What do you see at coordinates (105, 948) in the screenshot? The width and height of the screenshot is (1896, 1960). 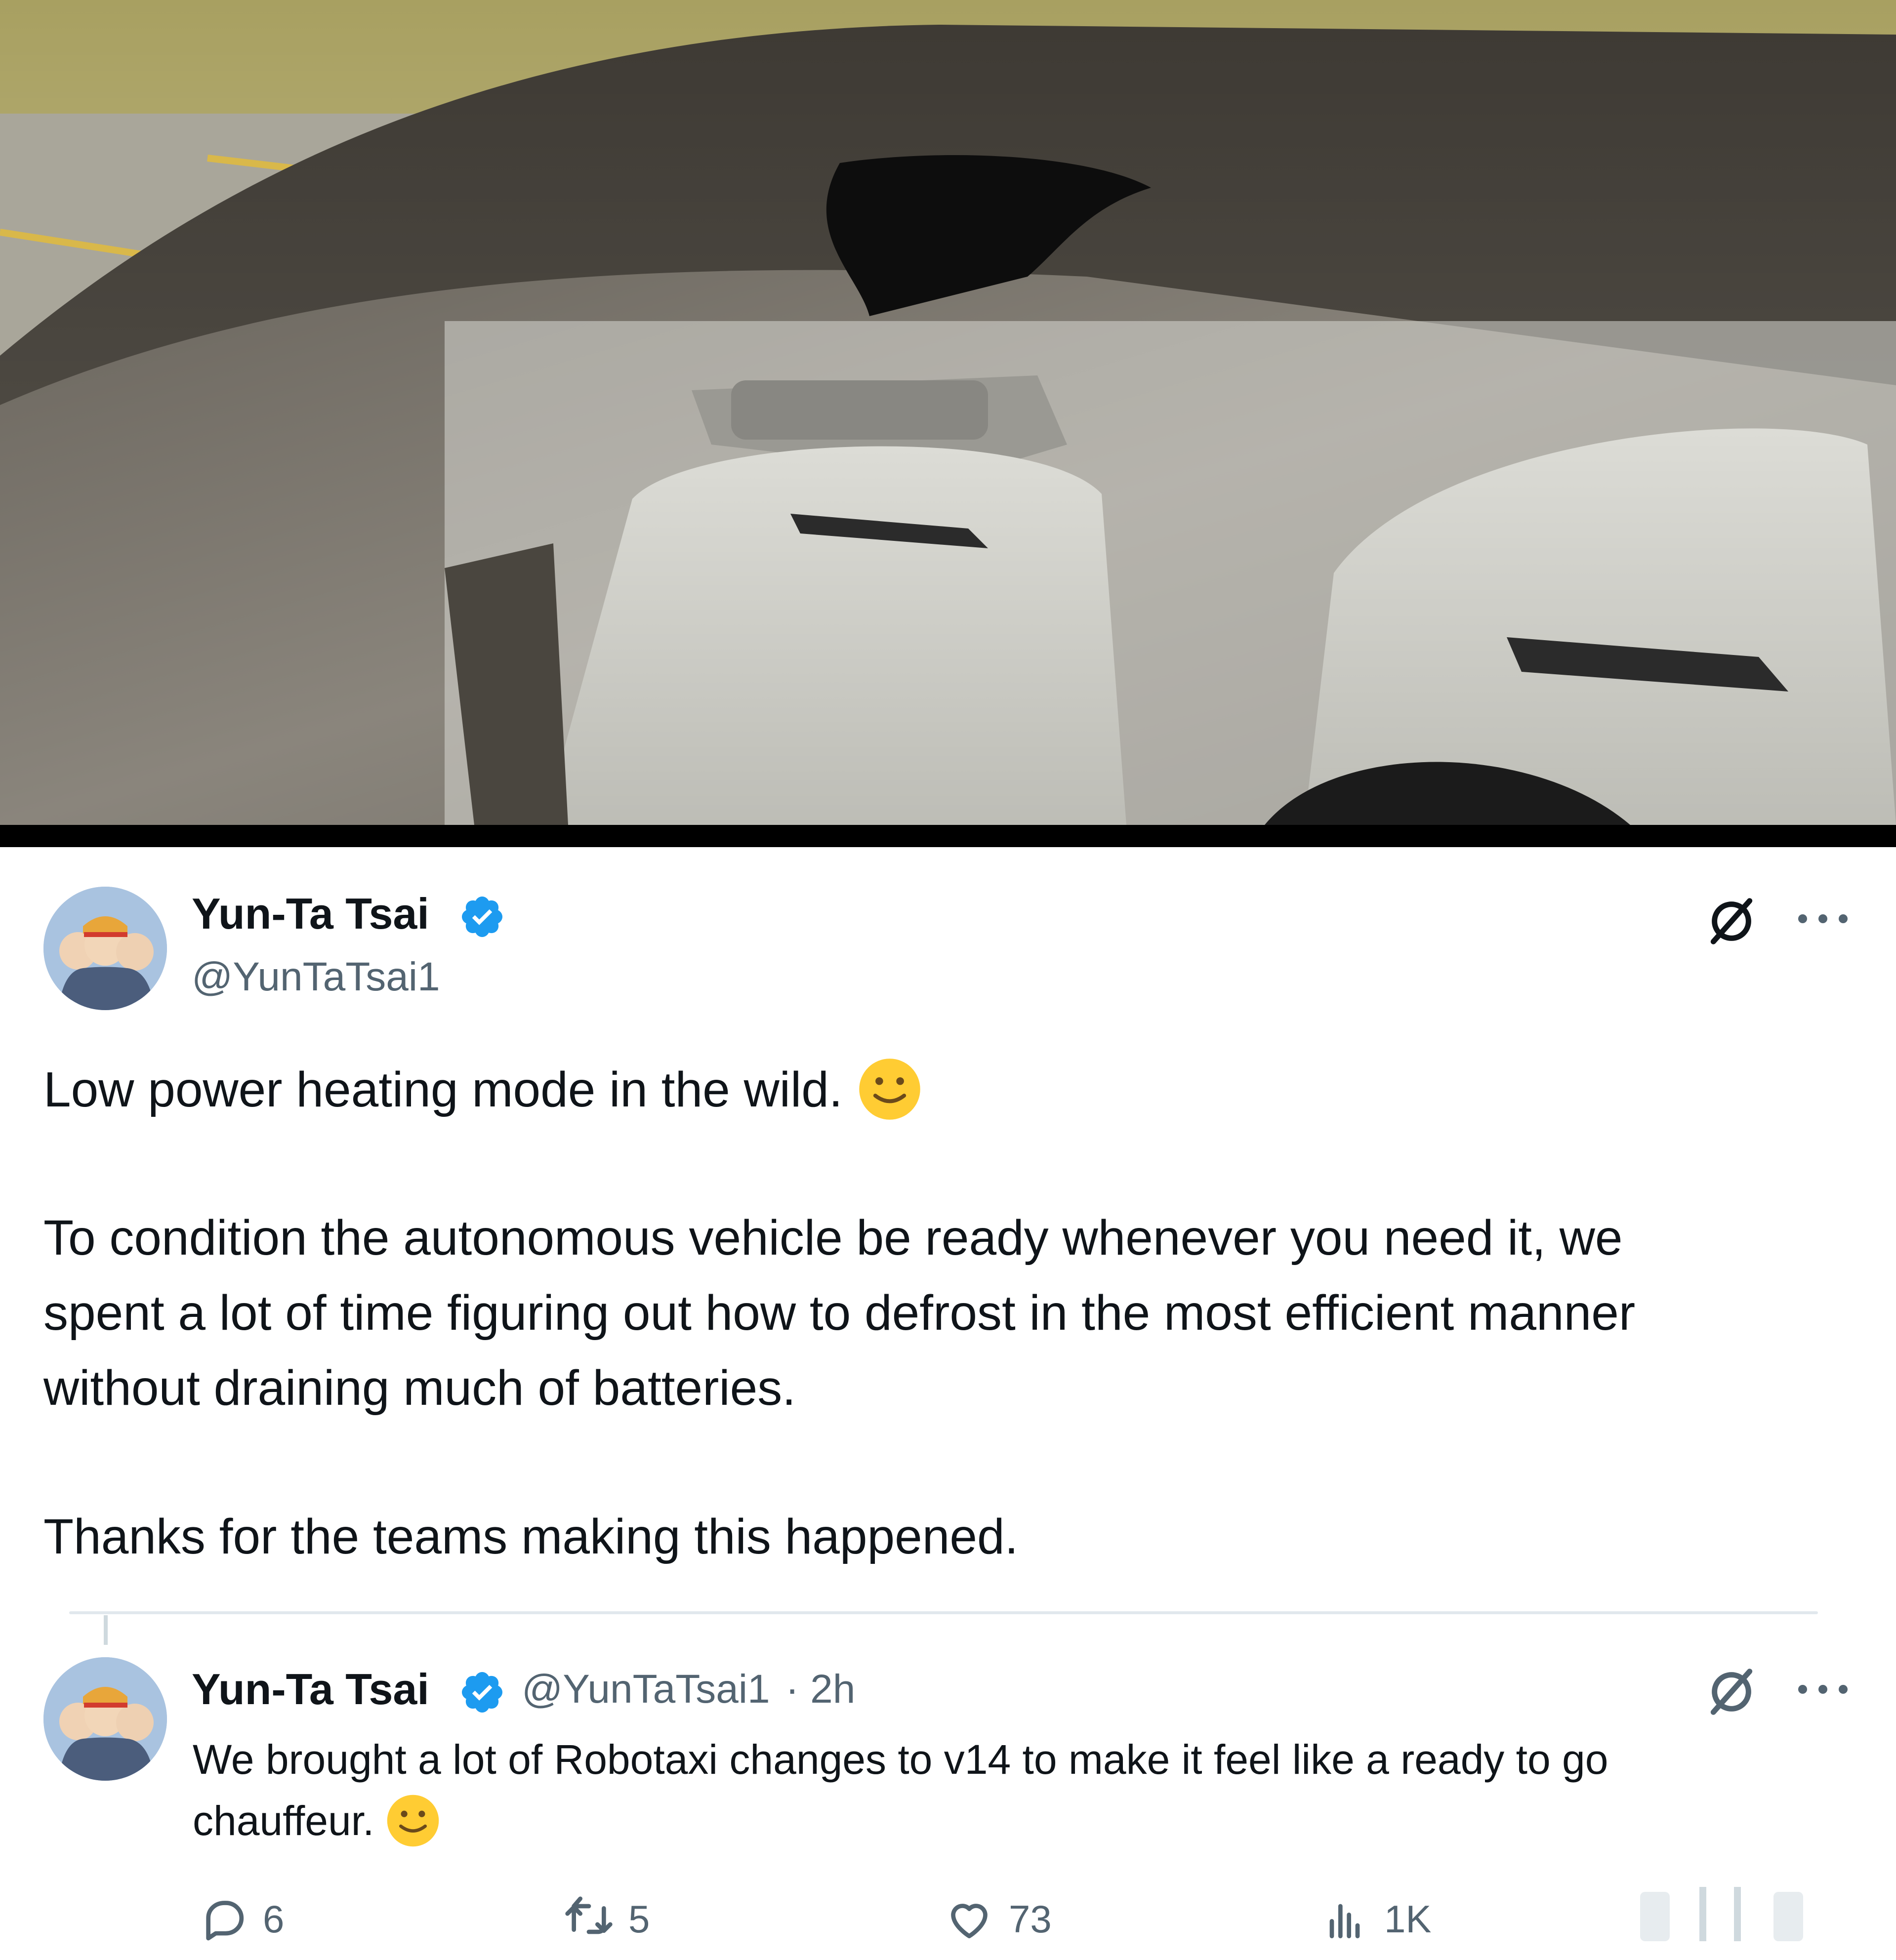 I see `author-avatar` at bounding box center [105, 948].